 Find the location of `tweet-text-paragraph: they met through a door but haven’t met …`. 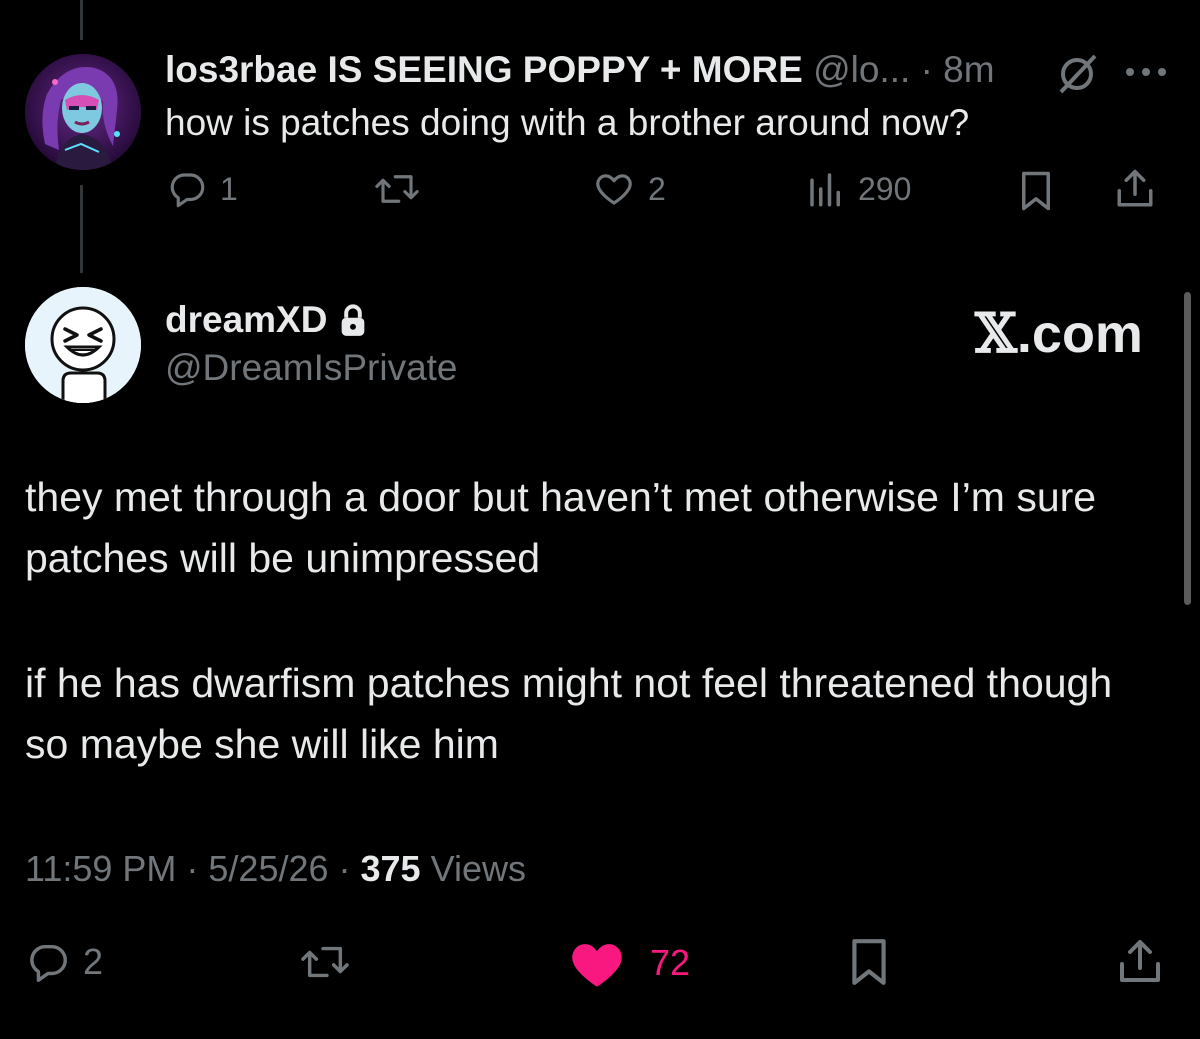

tweet-text-paragraph: they met through a door but haven’t met … is located at coordinates (561, 527).